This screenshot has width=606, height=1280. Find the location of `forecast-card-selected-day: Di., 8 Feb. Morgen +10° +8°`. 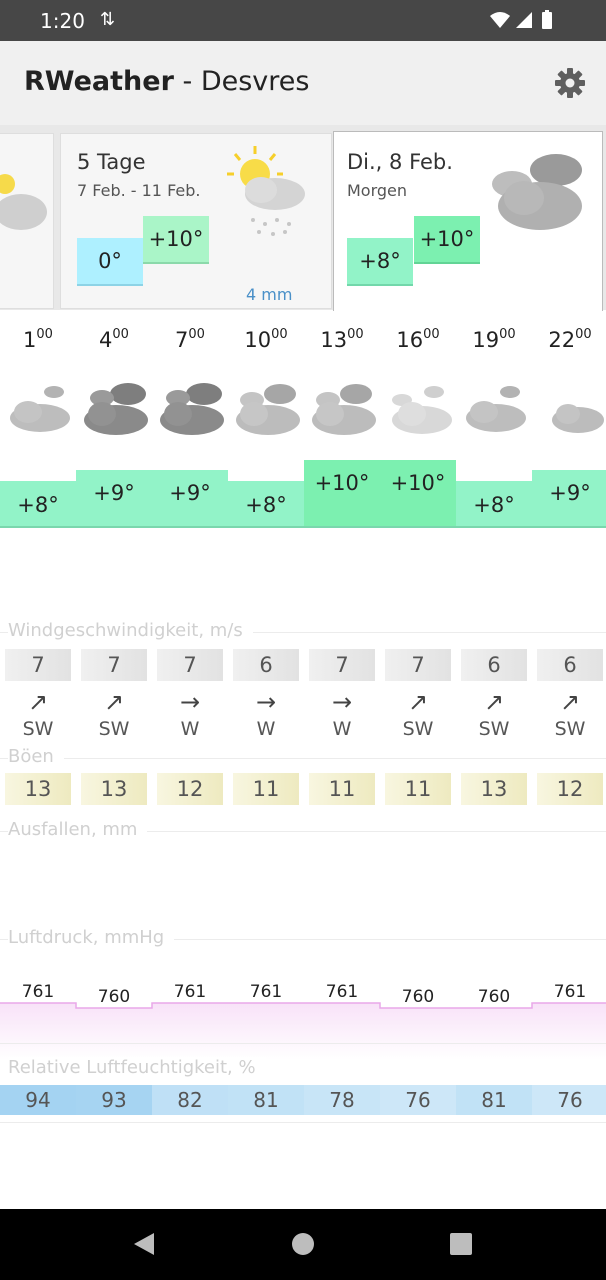

forecast-card-selected-day: Di., 8 Feb. Morgen +10° +8° is located at coordinates (468, 221).